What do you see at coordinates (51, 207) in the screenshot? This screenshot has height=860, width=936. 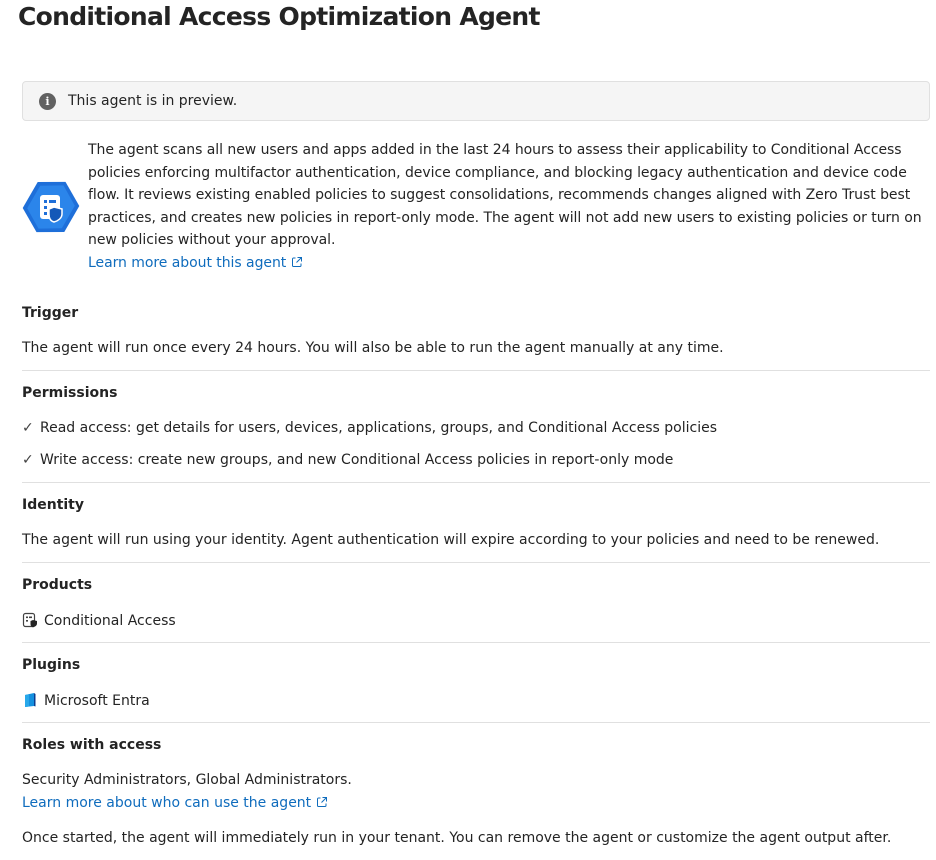 I see `agent-icon` at bounding box center [51, 207].